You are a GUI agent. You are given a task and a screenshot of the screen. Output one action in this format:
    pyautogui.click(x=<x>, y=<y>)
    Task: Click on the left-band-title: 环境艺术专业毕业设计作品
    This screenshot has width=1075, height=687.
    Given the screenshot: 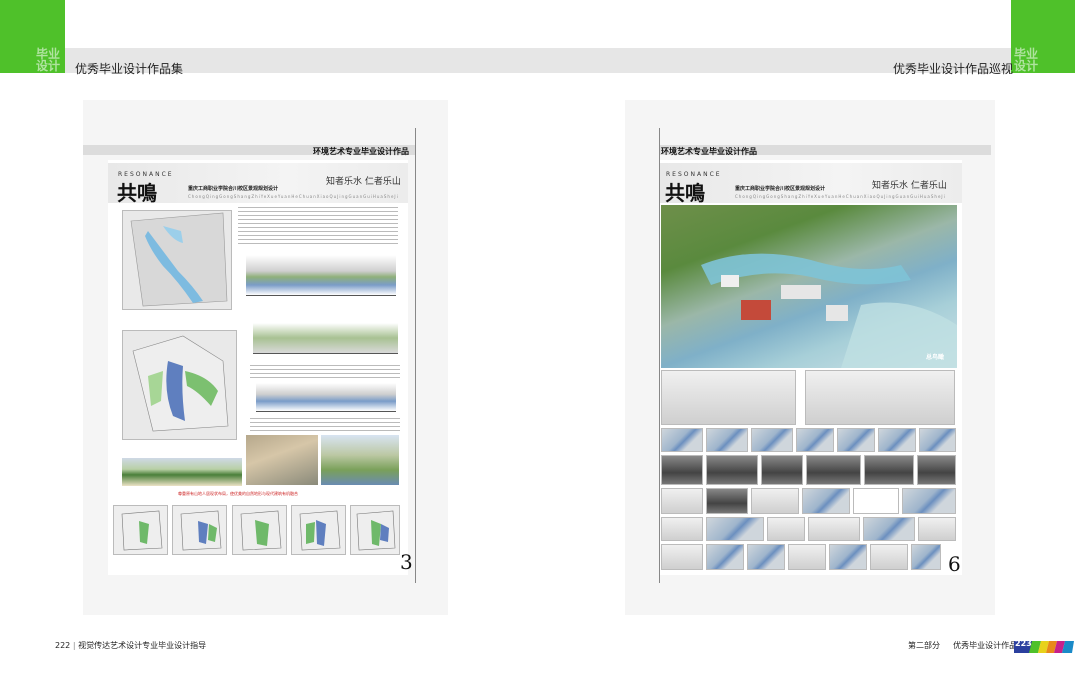 What is the action you would take?
    pyautogui.click(x=361, y=151)
    